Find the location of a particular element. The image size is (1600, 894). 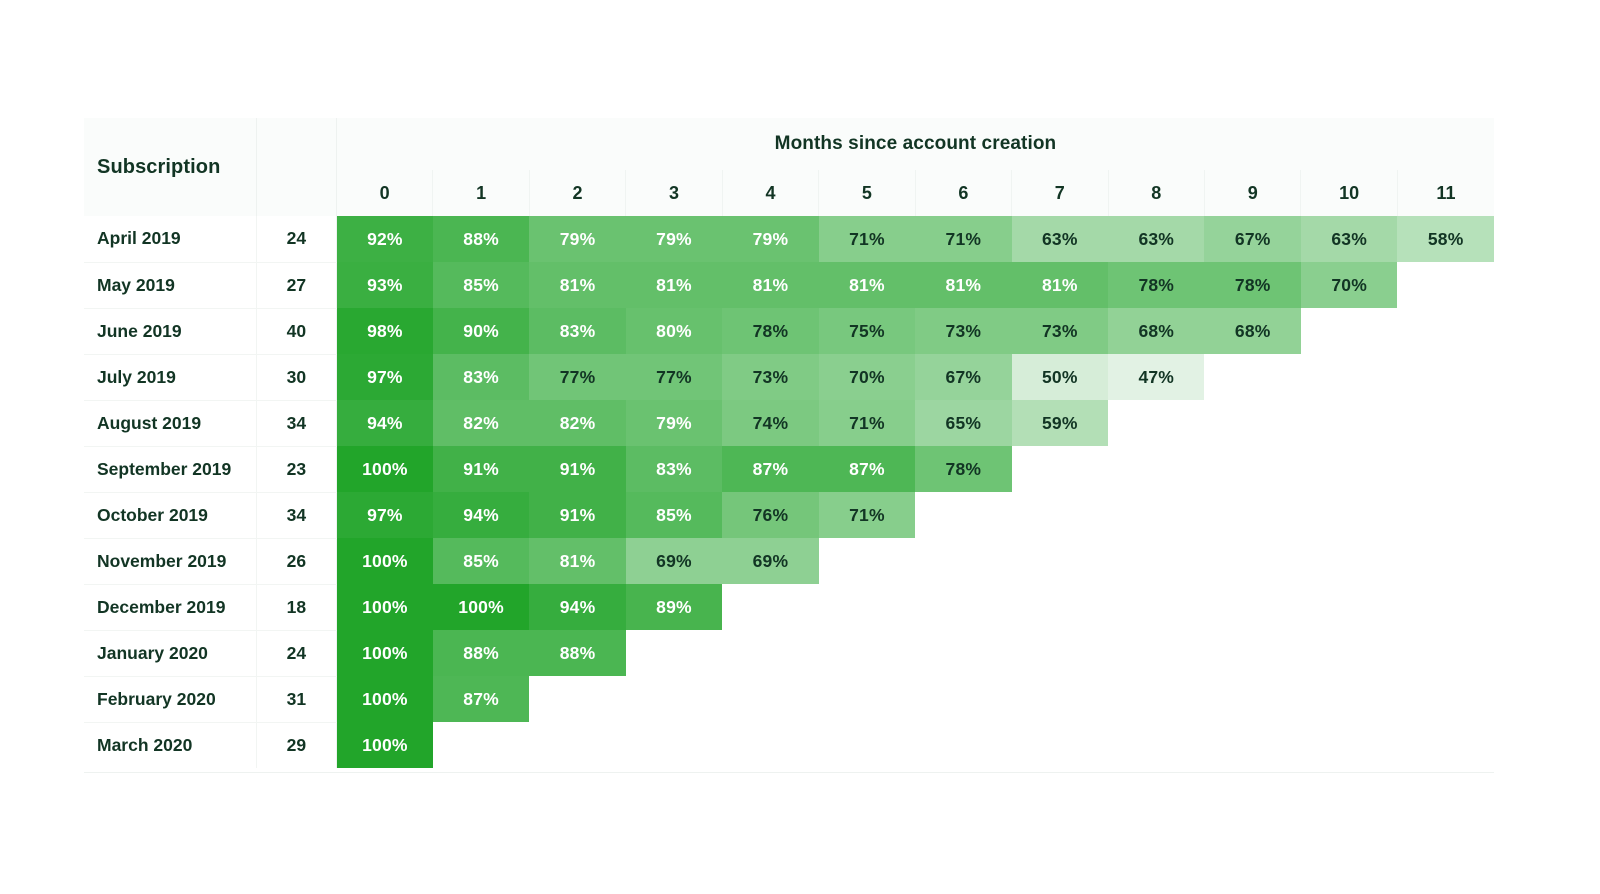

cohort-label: August 2019 is located at coordinates (170, 423).